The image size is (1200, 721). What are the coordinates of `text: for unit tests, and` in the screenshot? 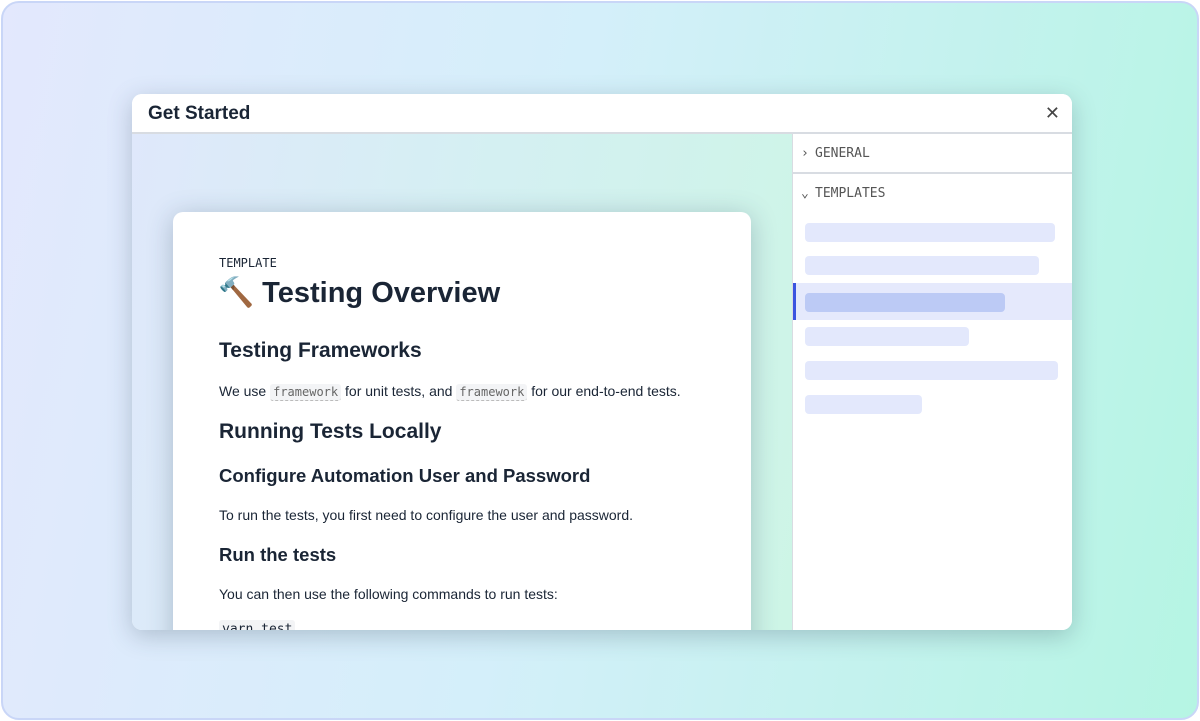 It's located at (399, 391).